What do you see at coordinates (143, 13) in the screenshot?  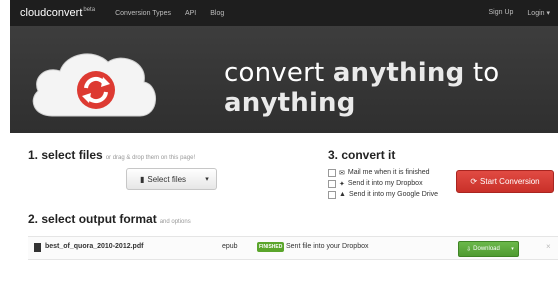 I see `nav-conversion-types: Conversion Types` at bounding box center [143, 13].